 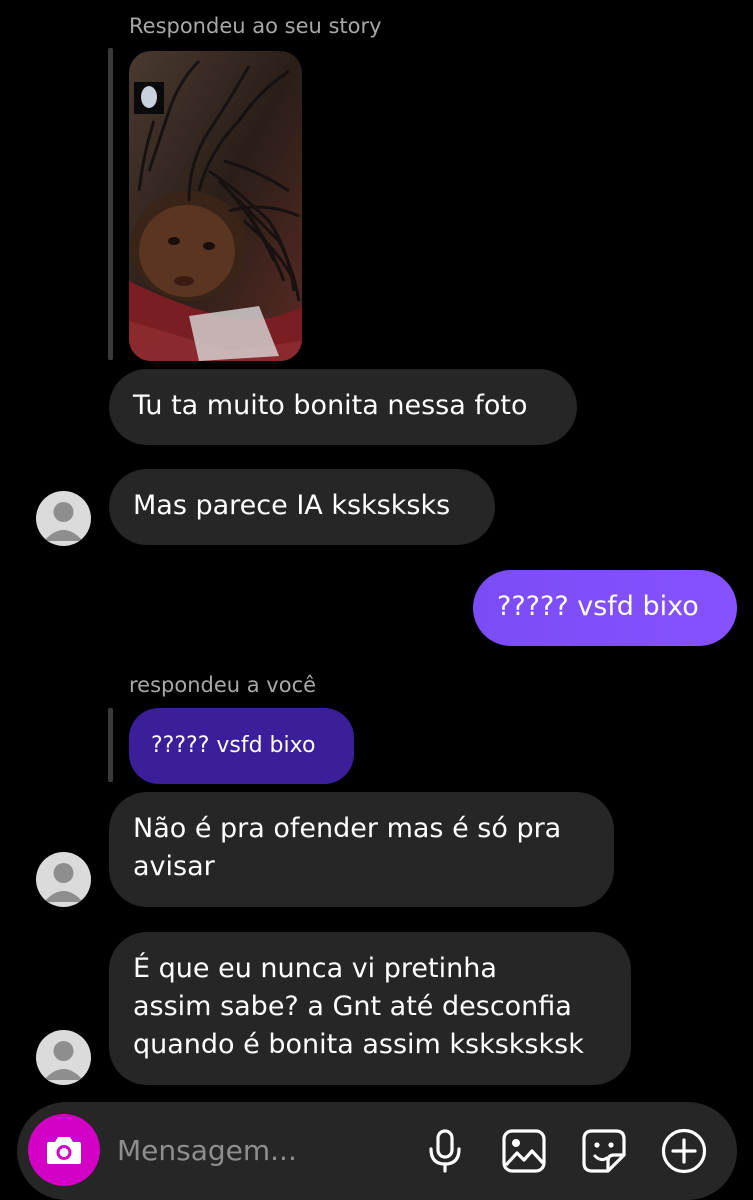 I want to click on message-input, so click(x=267, y=1150).